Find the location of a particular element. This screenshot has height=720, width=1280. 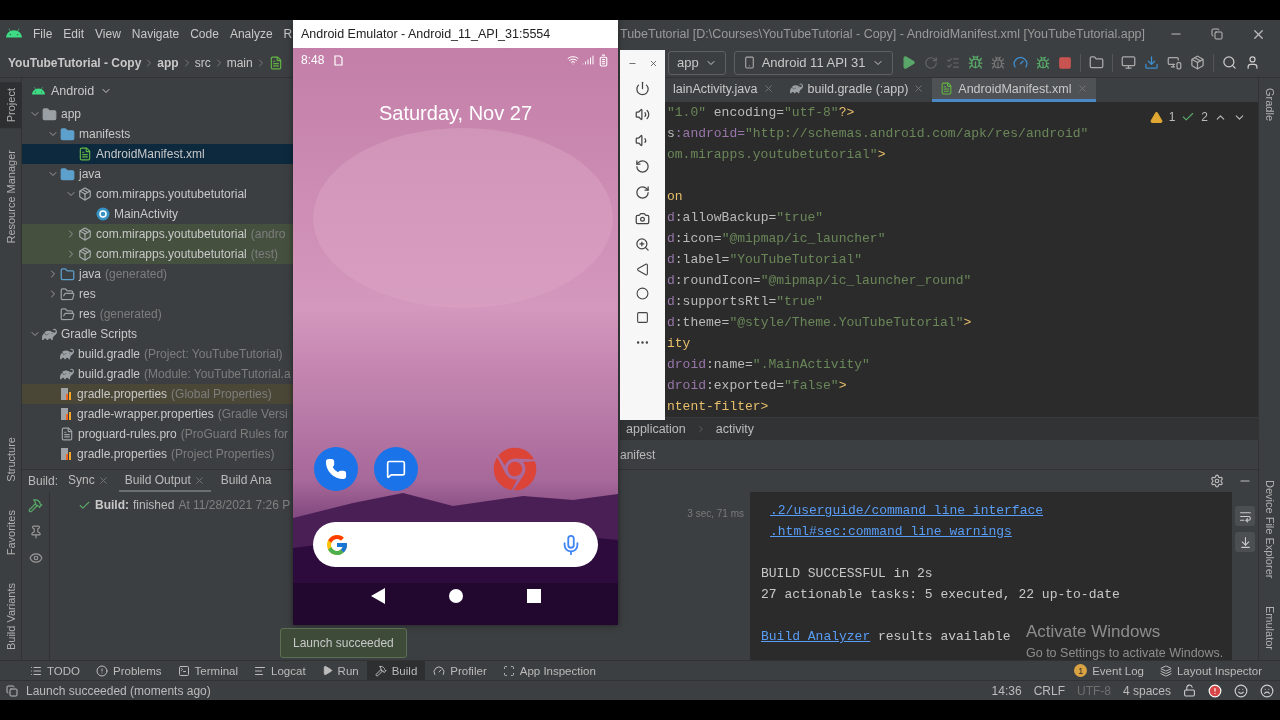

tree-row: java (generated) is located at coordinates (157, 274).